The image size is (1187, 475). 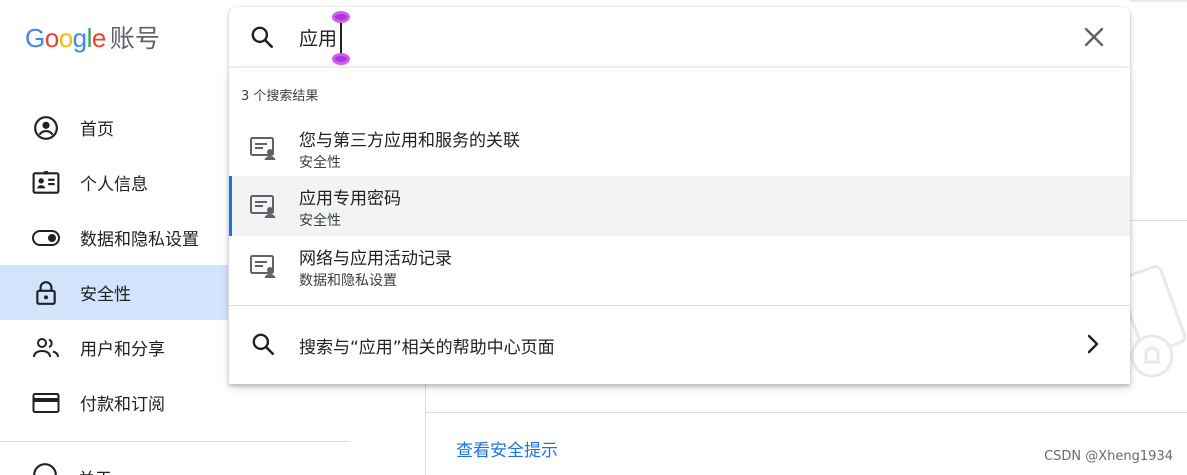 I want to click on lock-icon, so click(x=46, y=293).